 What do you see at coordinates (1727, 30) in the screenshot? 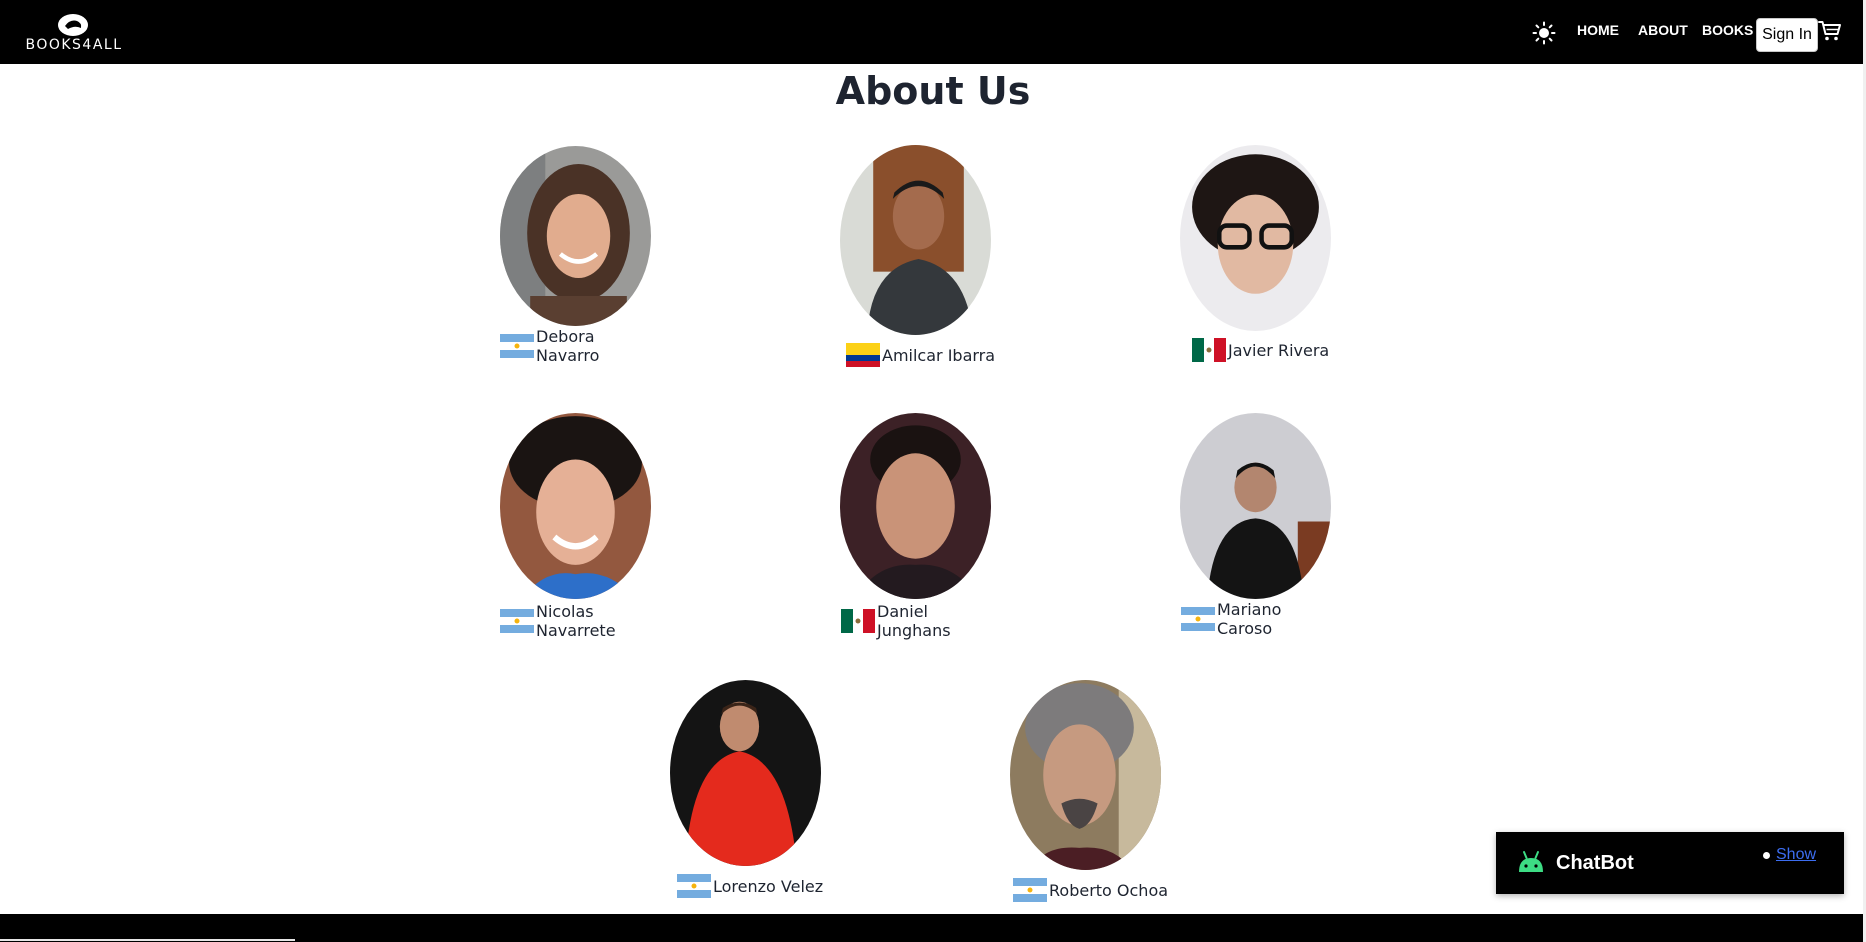
I see `nav-books: BOOKS` at bounding box center [1727, 30].